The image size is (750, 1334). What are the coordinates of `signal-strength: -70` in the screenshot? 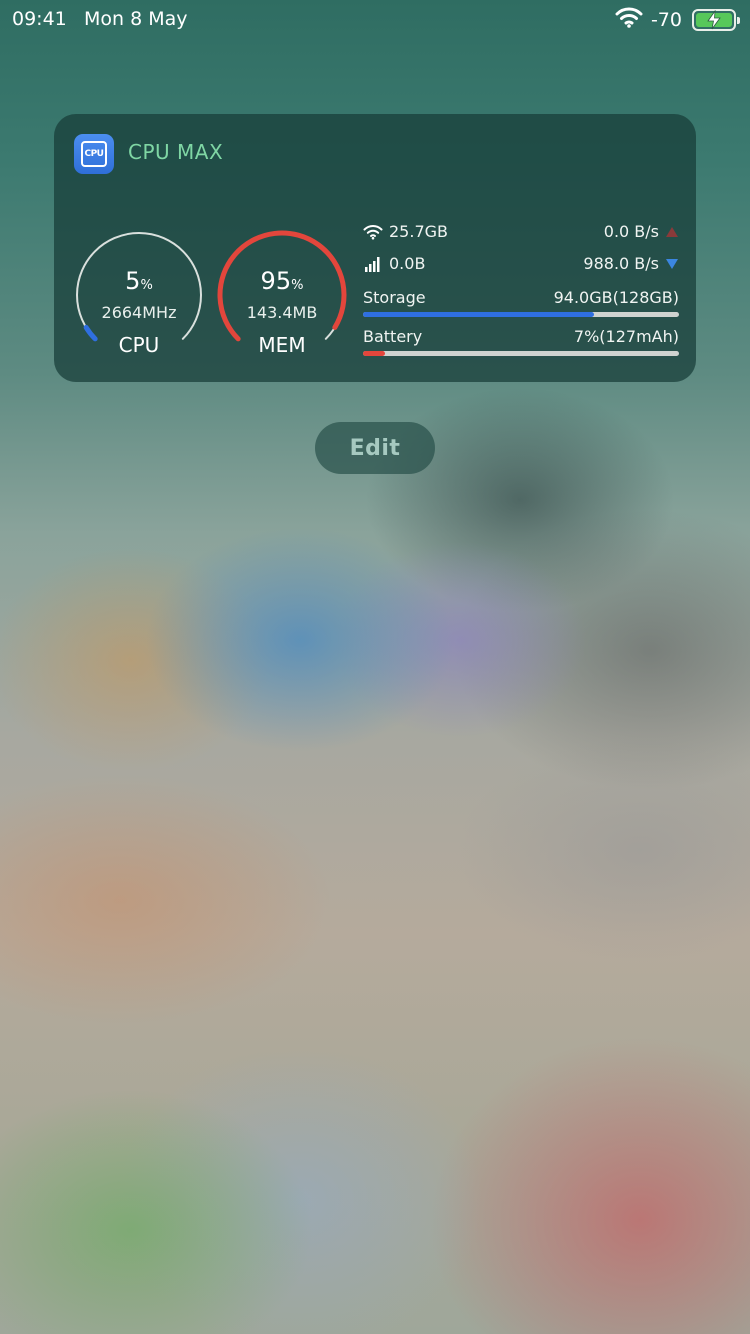 It's located at (666, 19).